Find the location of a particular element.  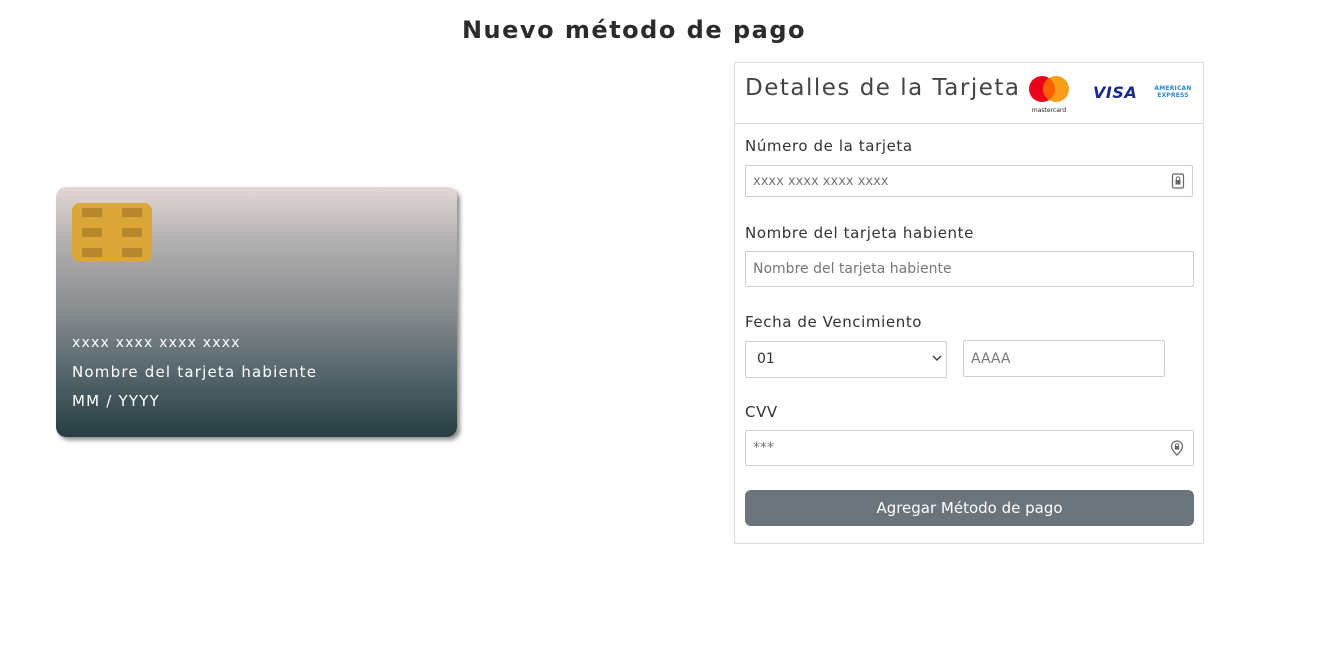

card-preview-number: xxxx xxxx xxxx xxxx is located at coordinates (156, 343).